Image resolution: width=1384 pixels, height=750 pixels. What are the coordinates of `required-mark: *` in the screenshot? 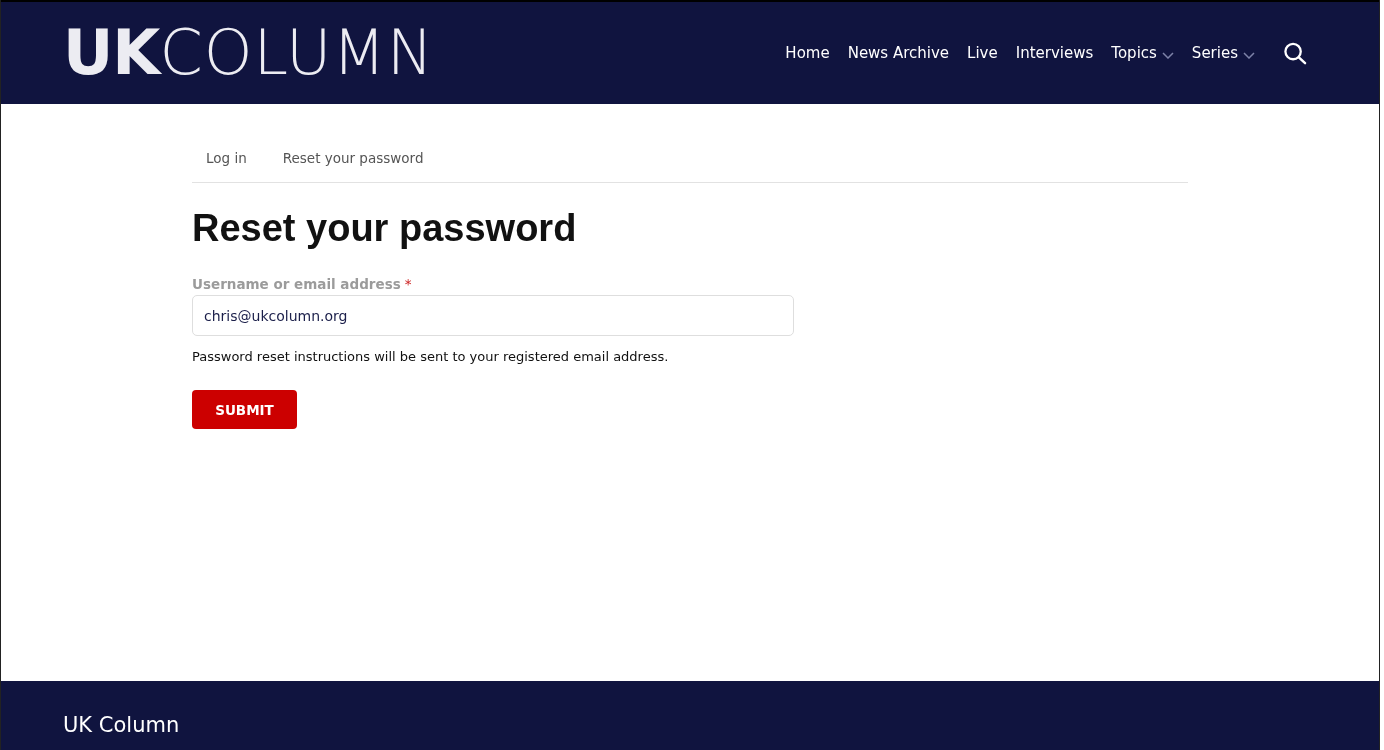 It's located at (408, 284).